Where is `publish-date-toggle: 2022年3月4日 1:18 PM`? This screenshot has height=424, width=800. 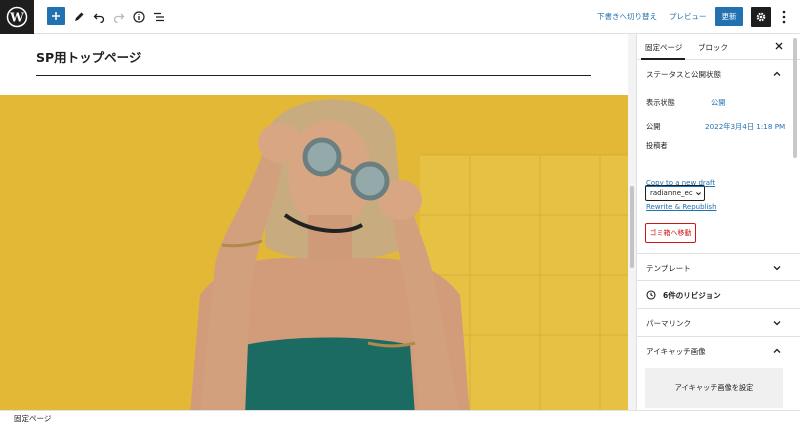 publish-date-toggle: 2022年3月4日 1:18 PM is located at coordinates (745, 127).